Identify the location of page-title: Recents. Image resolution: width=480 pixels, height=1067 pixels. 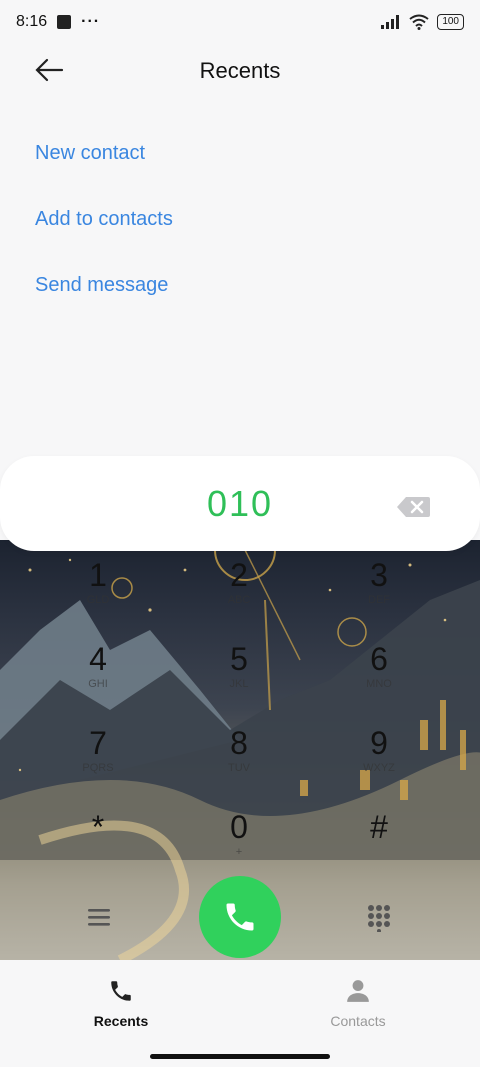
(240, 70).